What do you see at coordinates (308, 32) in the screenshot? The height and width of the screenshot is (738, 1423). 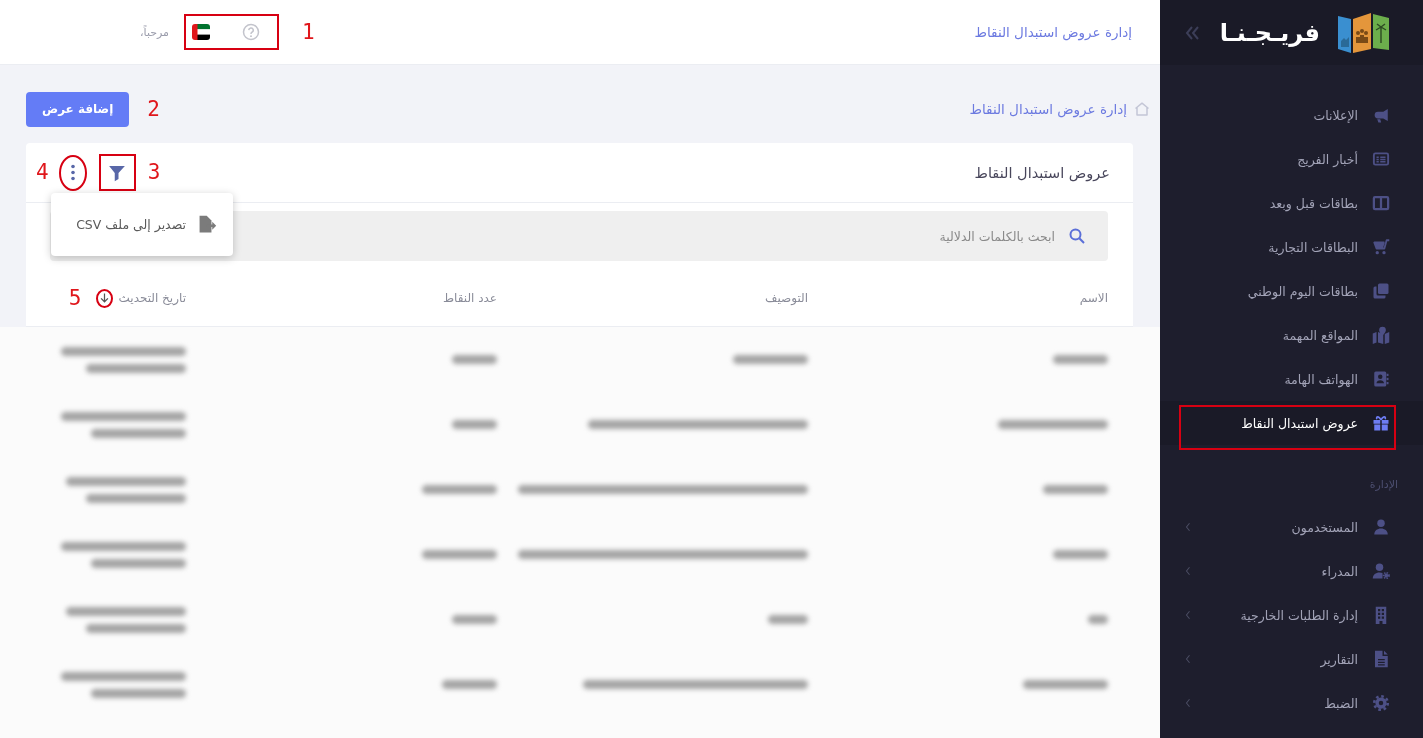 I see `annotation-number: 1` at bounding box center [308, 32].